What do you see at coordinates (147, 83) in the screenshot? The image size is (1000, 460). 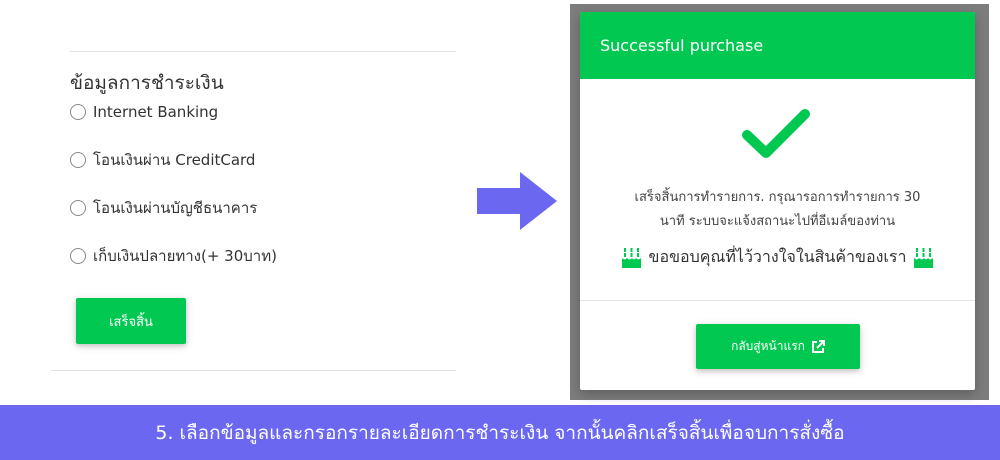 I see `payment-info-title: ข้อมูลการชำระเงิน` at bounding box center [147, 83].